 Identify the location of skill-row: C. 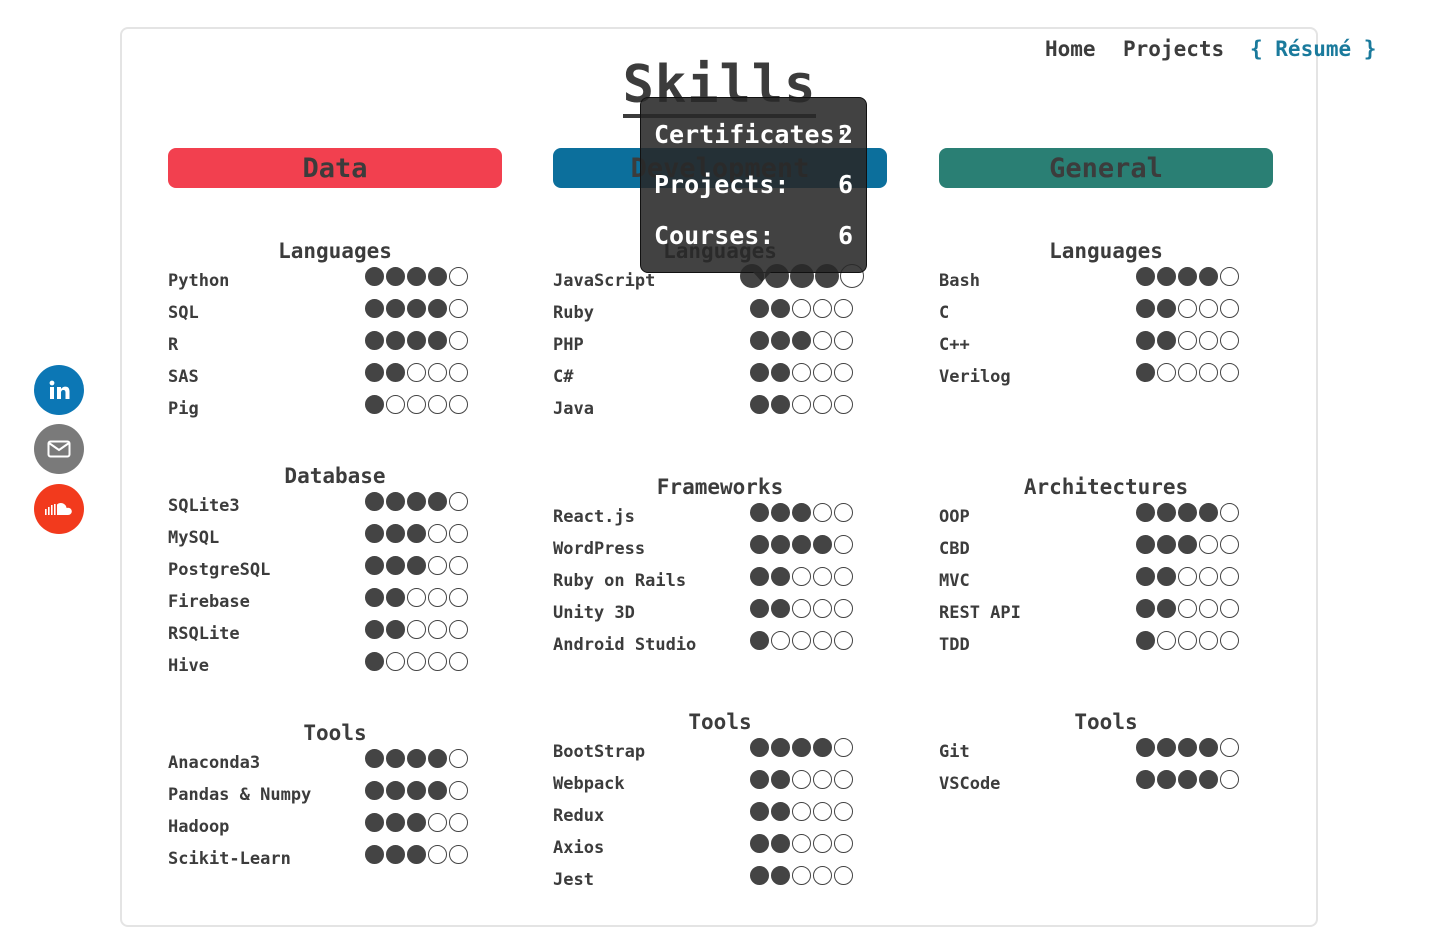
(1106, 315).